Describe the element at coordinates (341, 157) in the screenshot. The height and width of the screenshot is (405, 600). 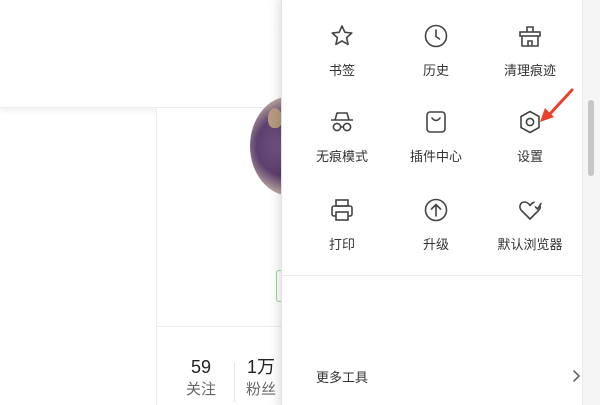
I see `menu-item-label: 无痕模式` at that location.